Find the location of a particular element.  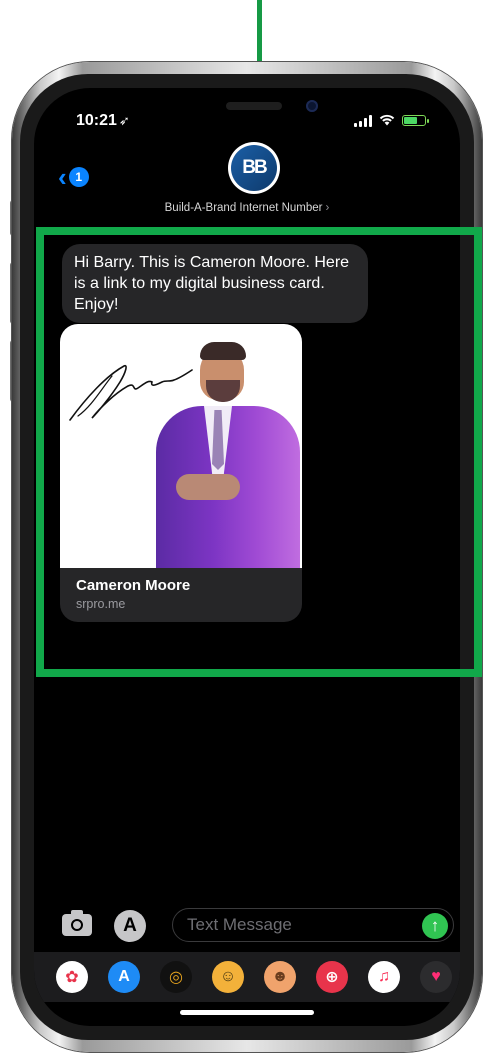

status-time: 10:21 ➶ is located at coordinates (103, 121).